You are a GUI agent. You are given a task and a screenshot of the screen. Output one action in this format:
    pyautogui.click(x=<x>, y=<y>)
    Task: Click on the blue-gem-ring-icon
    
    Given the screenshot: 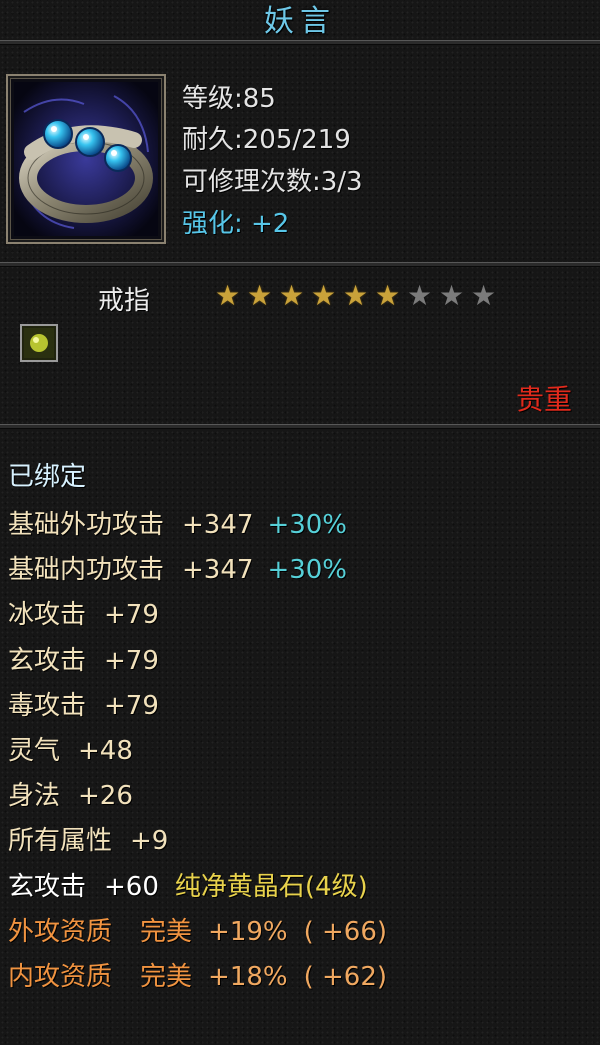 What is the action you would take?
    pyautogui.click(x=86, y=159)
    